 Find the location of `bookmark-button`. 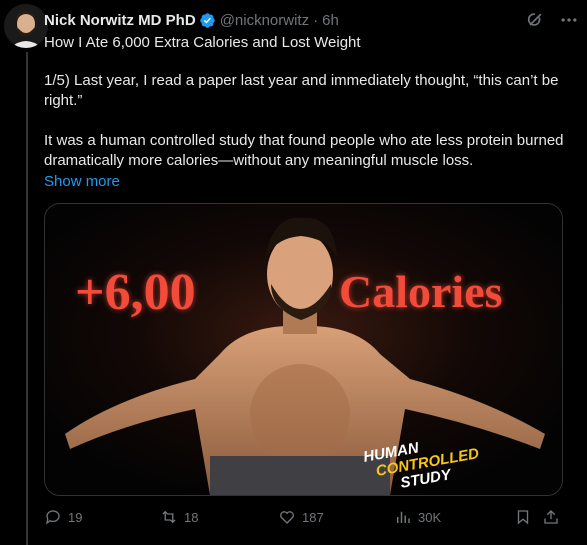

bookmark-button is located at coordinates (523, 517).